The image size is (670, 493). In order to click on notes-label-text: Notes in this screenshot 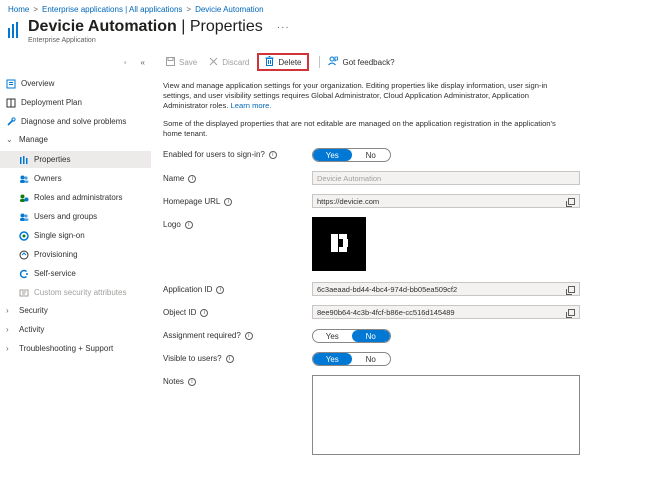, I will do `click(173, 381)`.